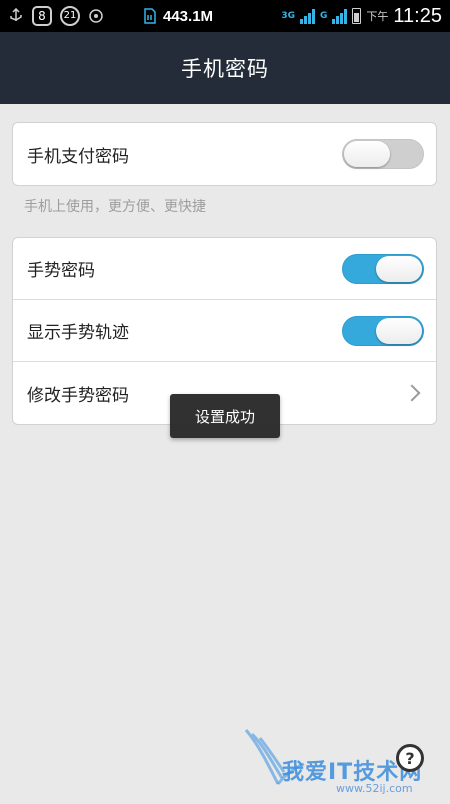  Describe the element at coordinates (410, 758) in the screenshot. I see `help-icon: ?` at that location.